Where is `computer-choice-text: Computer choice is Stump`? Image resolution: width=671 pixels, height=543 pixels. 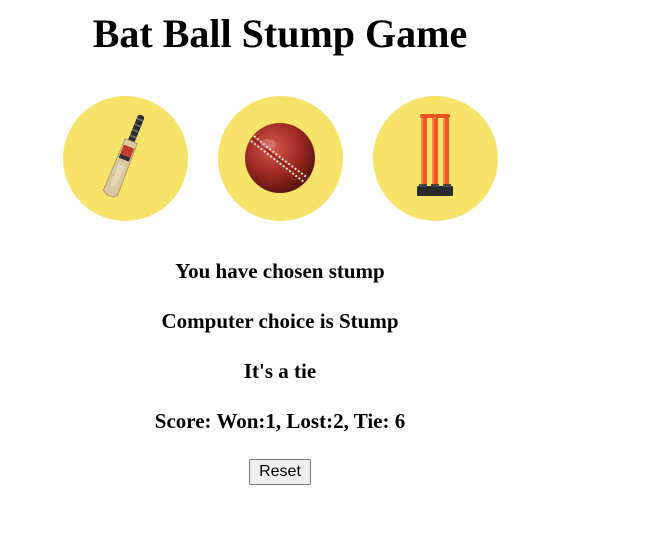
computer-choice-text: Computer choice is Stump is located at coordinates (280, 321).